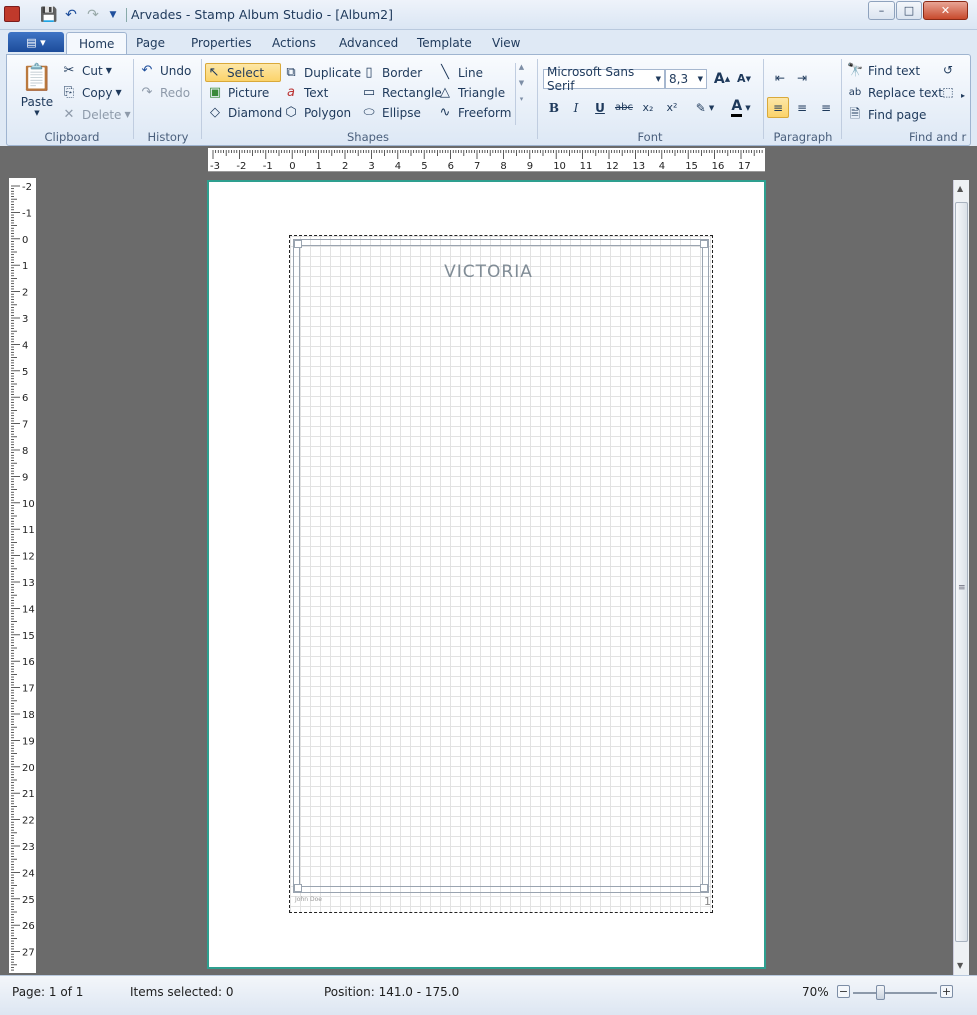 The width and height of the screenshot is (977, 1015). Describe the element at coordinates (37, 78) in the screenshot. I see `paste-icon: 📋` at that location.